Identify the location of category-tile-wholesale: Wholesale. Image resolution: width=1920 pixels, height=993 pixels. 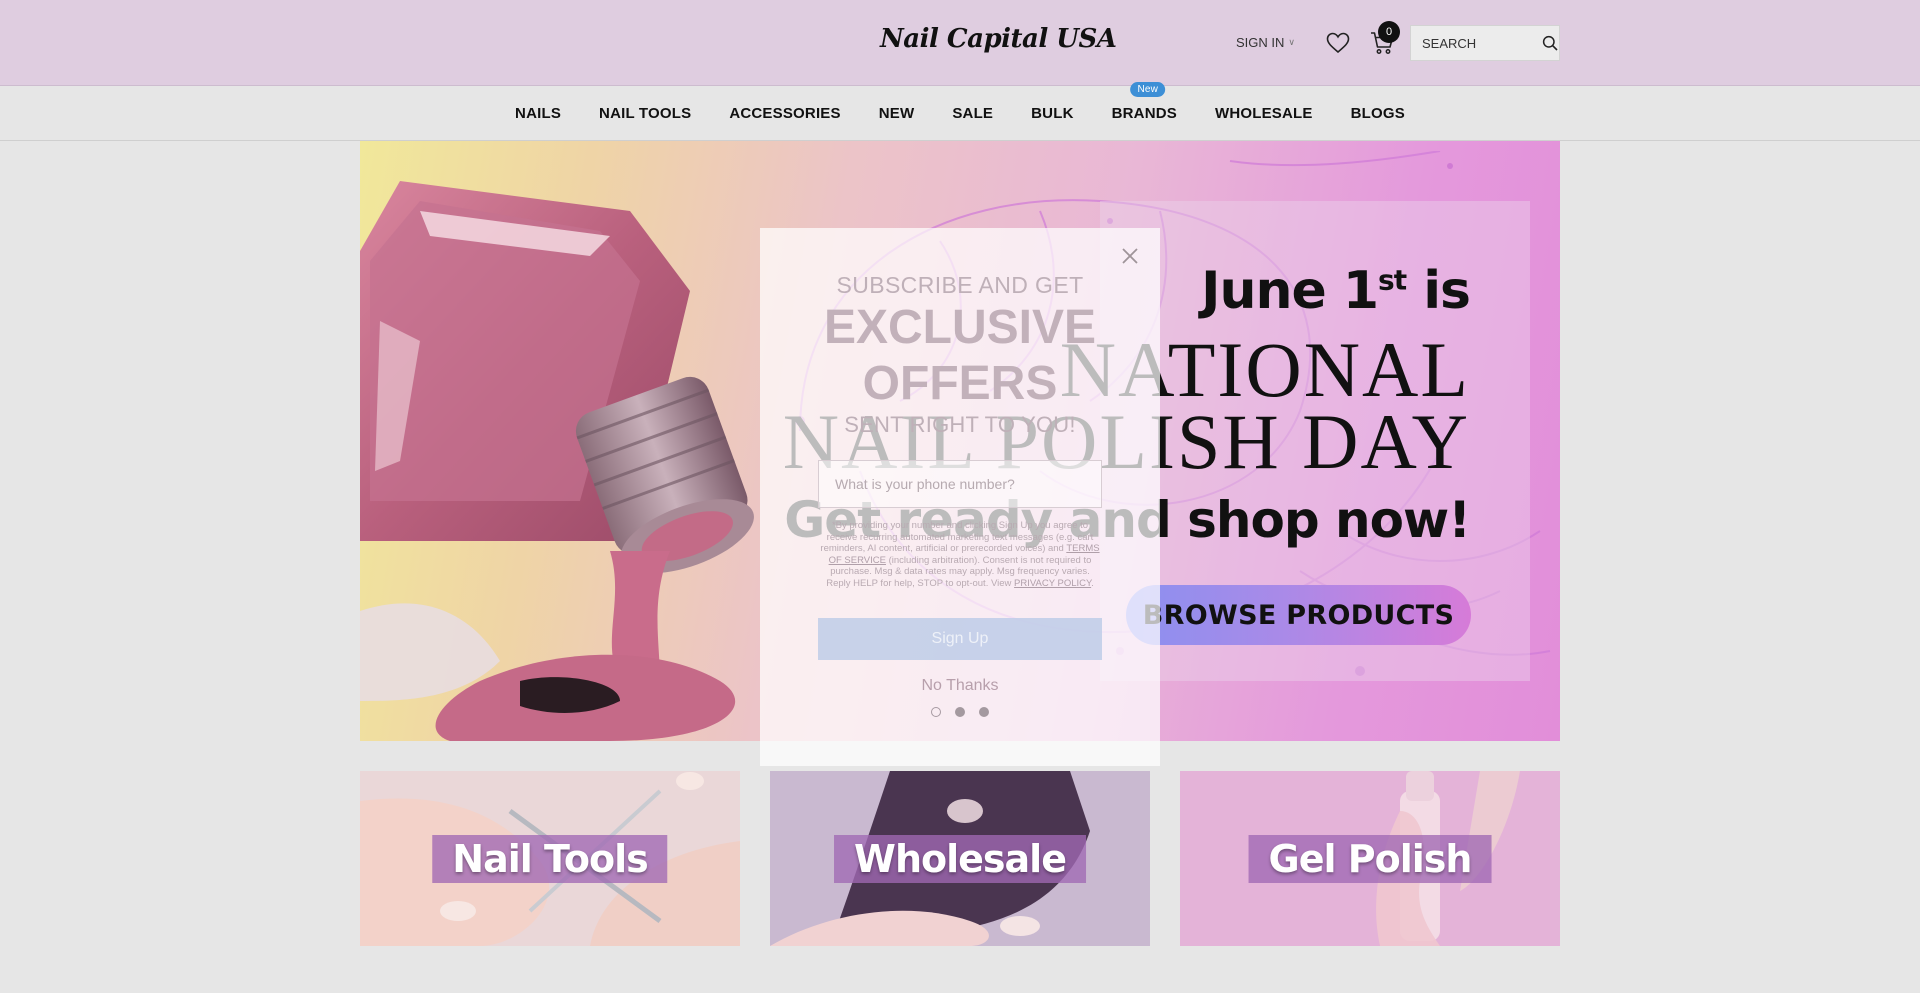
(960, 858).